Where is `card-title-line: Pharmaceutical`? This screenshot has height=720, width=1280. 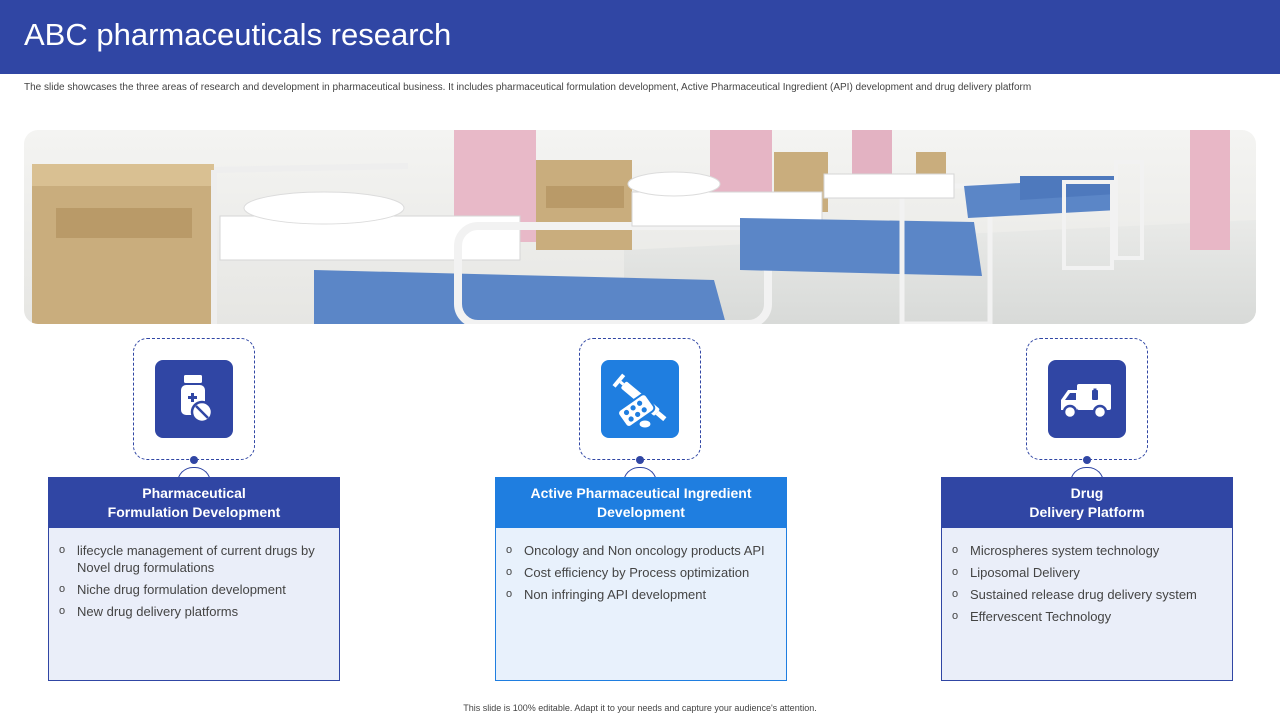 card-title-line: Pharmaceutical is located at coordinates (194, 493).